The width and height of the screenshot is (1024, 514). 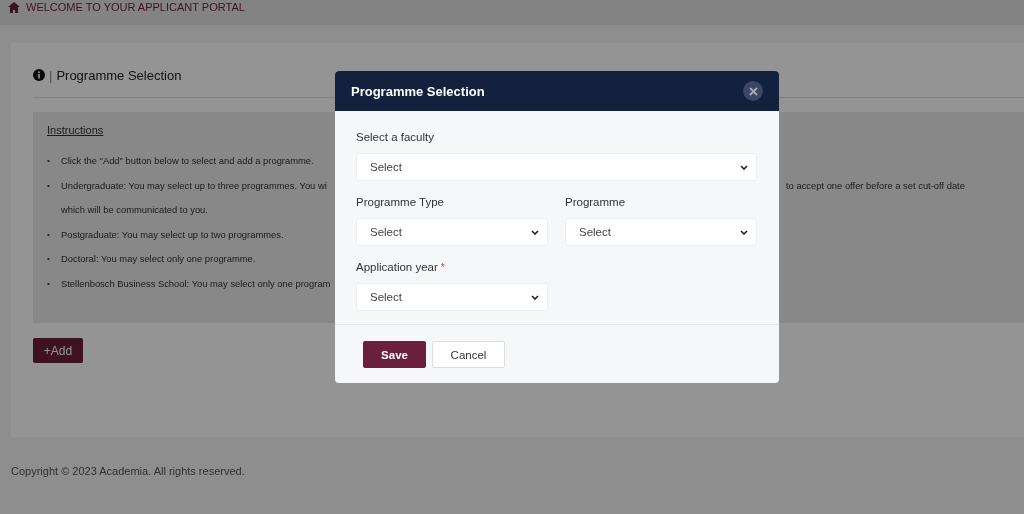 I want to click on field-label: Application year, so click(x=397, y=267).